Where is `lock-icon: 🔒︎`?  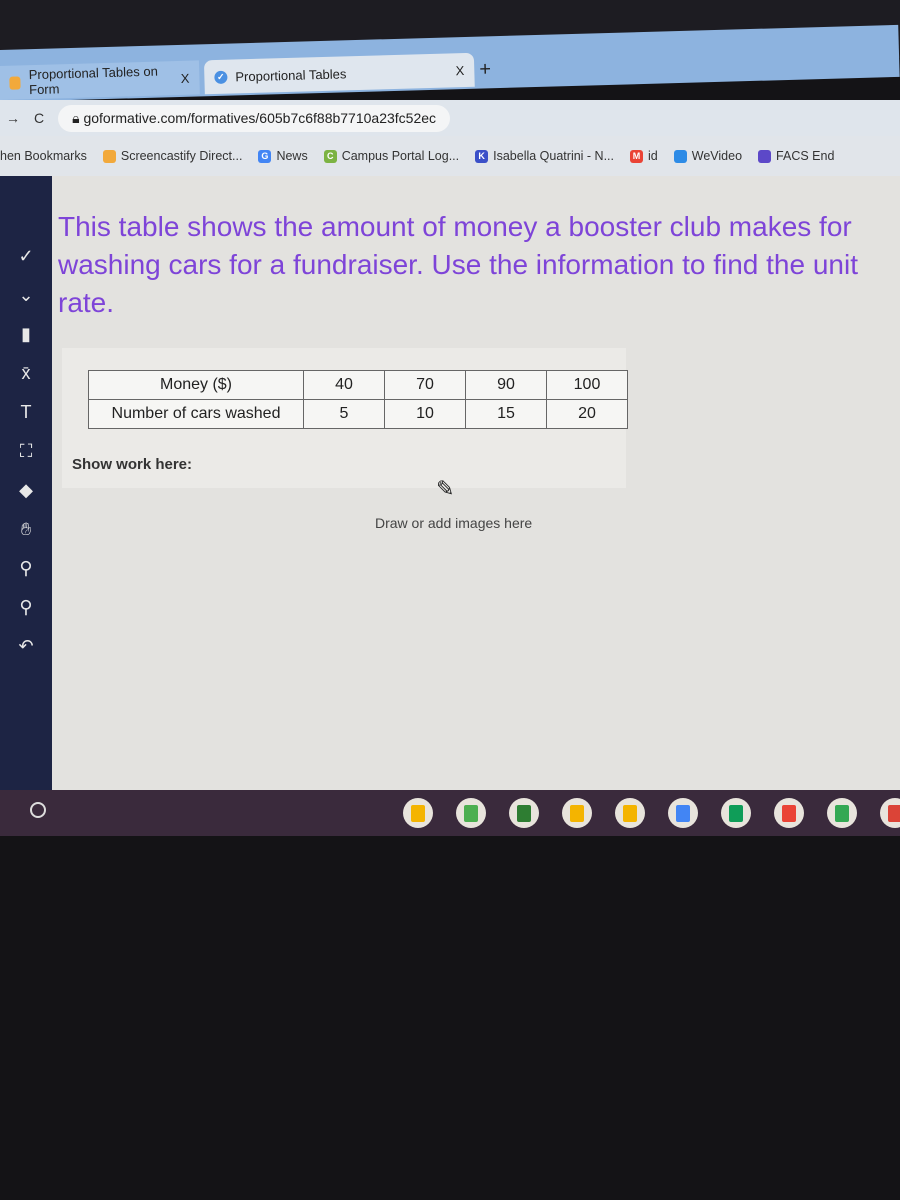 lock-icon: 🔒︎ is located at coordinates (78, 117).